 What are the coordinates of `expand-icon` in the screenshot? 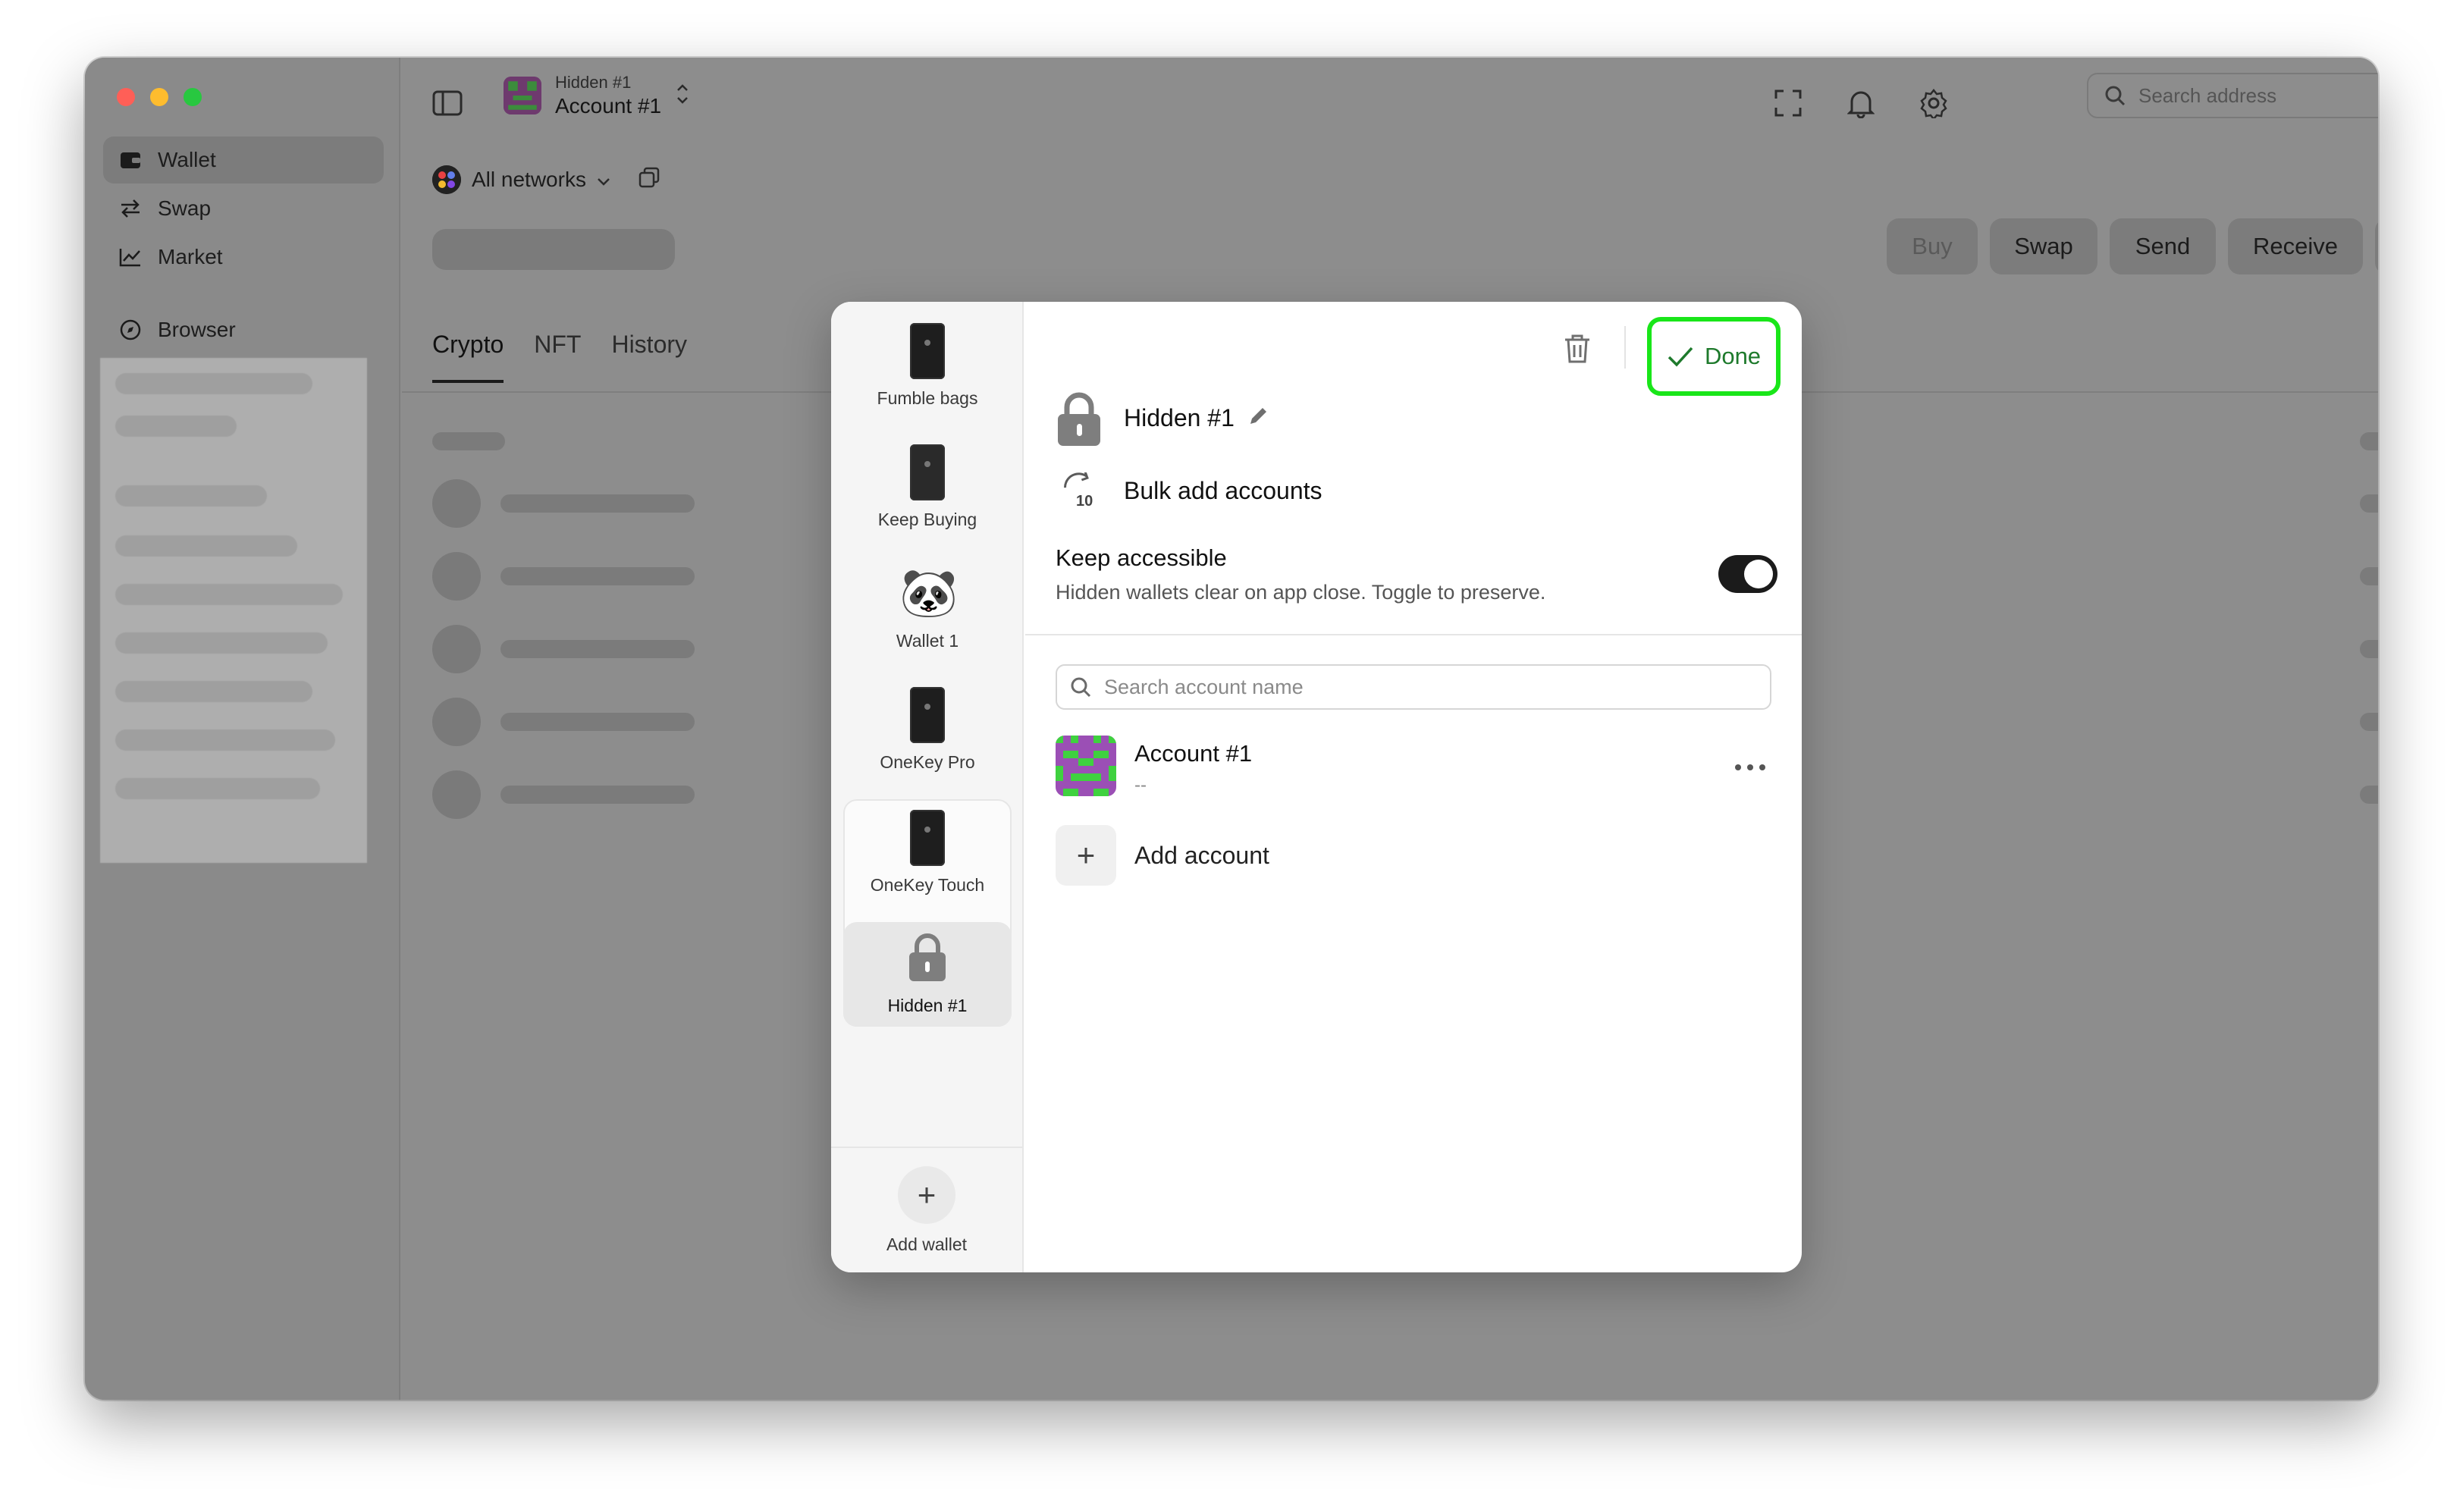 It's located at (1788, 103).